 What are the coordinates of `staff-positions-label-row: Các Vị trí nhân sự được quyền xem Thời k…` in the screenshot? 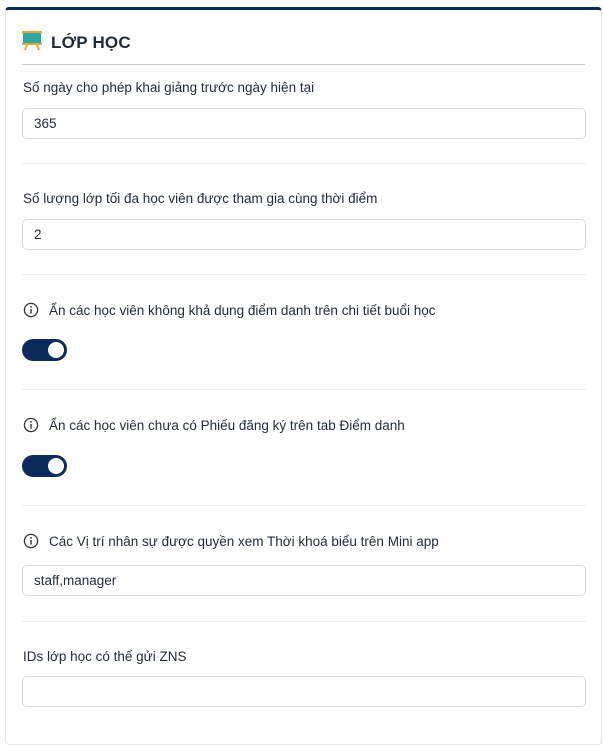 It's located at (231, 541).